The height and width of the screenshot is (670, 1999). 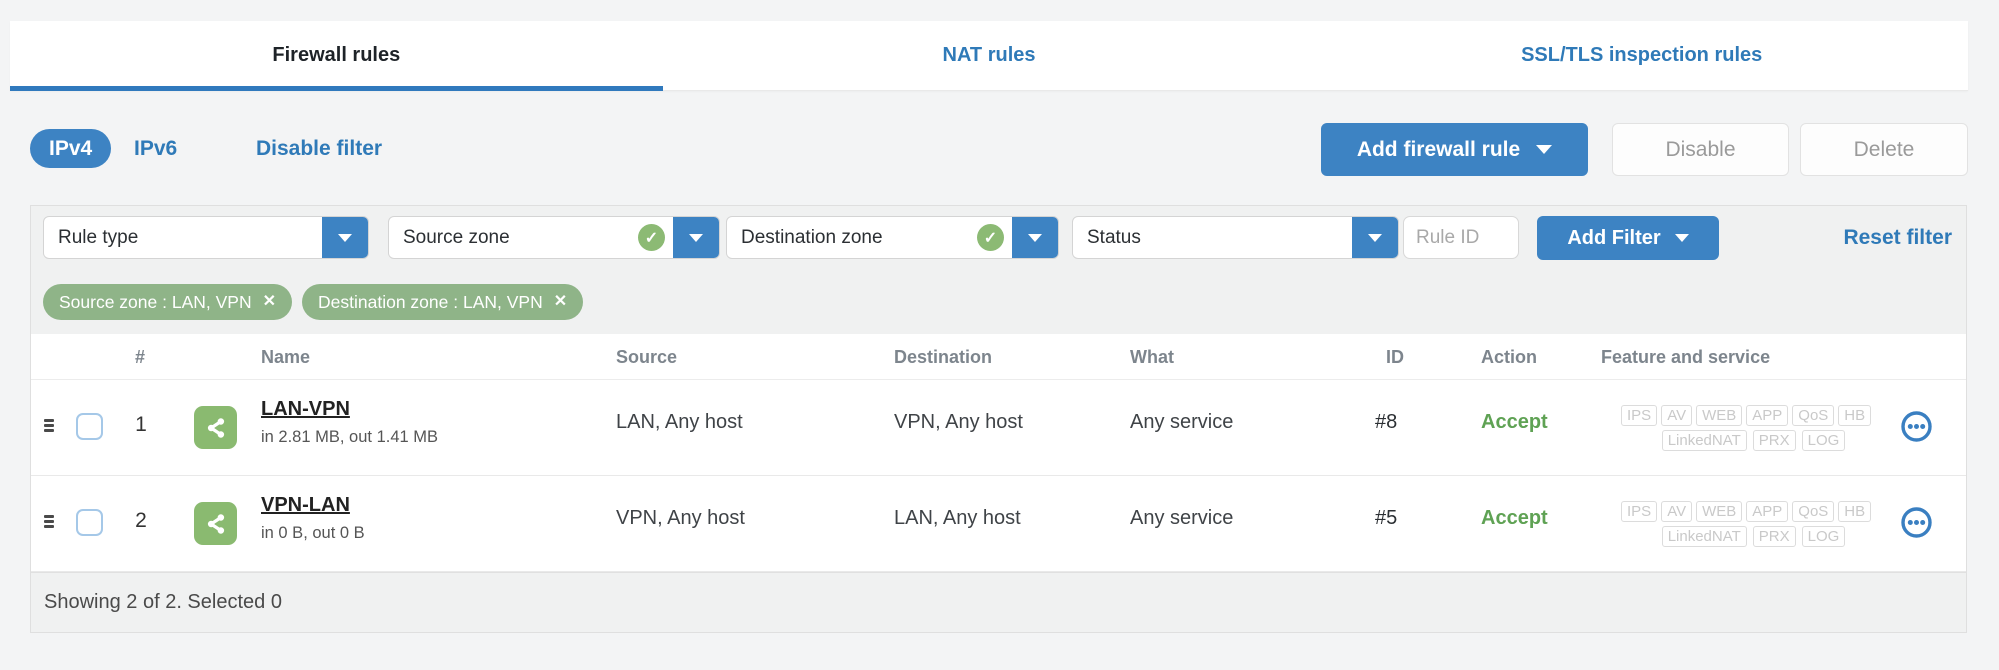 What do you see at coordinates (680, 518) in the screenshot?
I see `cell-source: VPN, Any host` at bounding box center [680, 518].